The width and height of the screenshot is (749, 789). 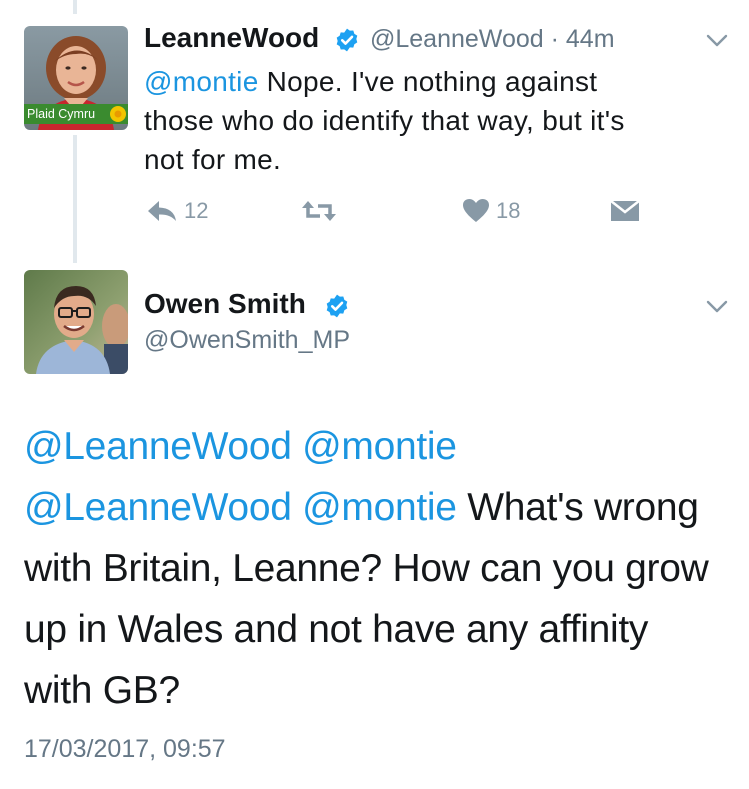 I want to click on like-count: 18, so click(x=508, y=210).